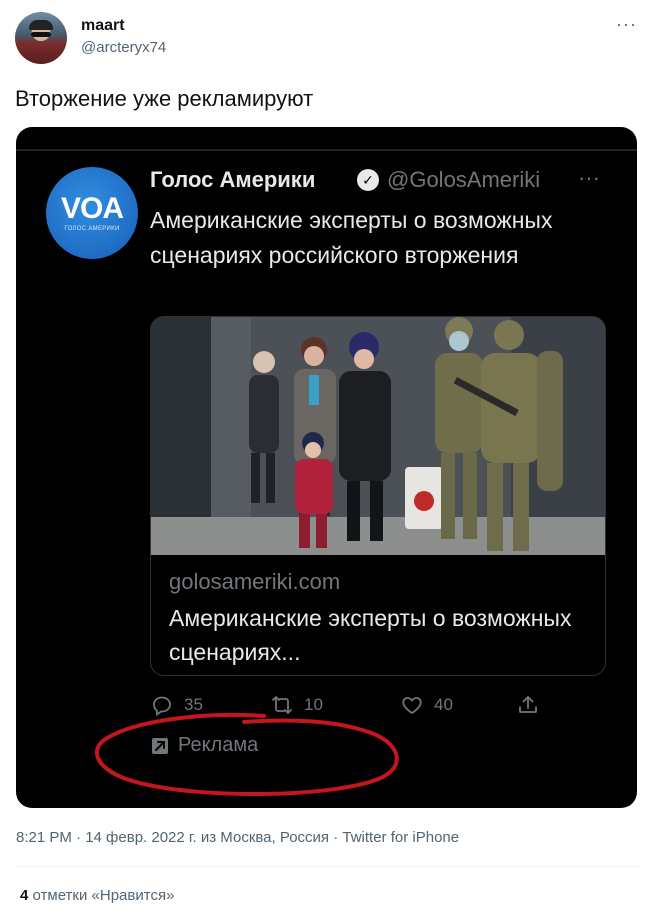  What do you see at coordinates (313, 704) in the screenshot?
I see `retweet-count: 10` at bounding box center [313, 704].